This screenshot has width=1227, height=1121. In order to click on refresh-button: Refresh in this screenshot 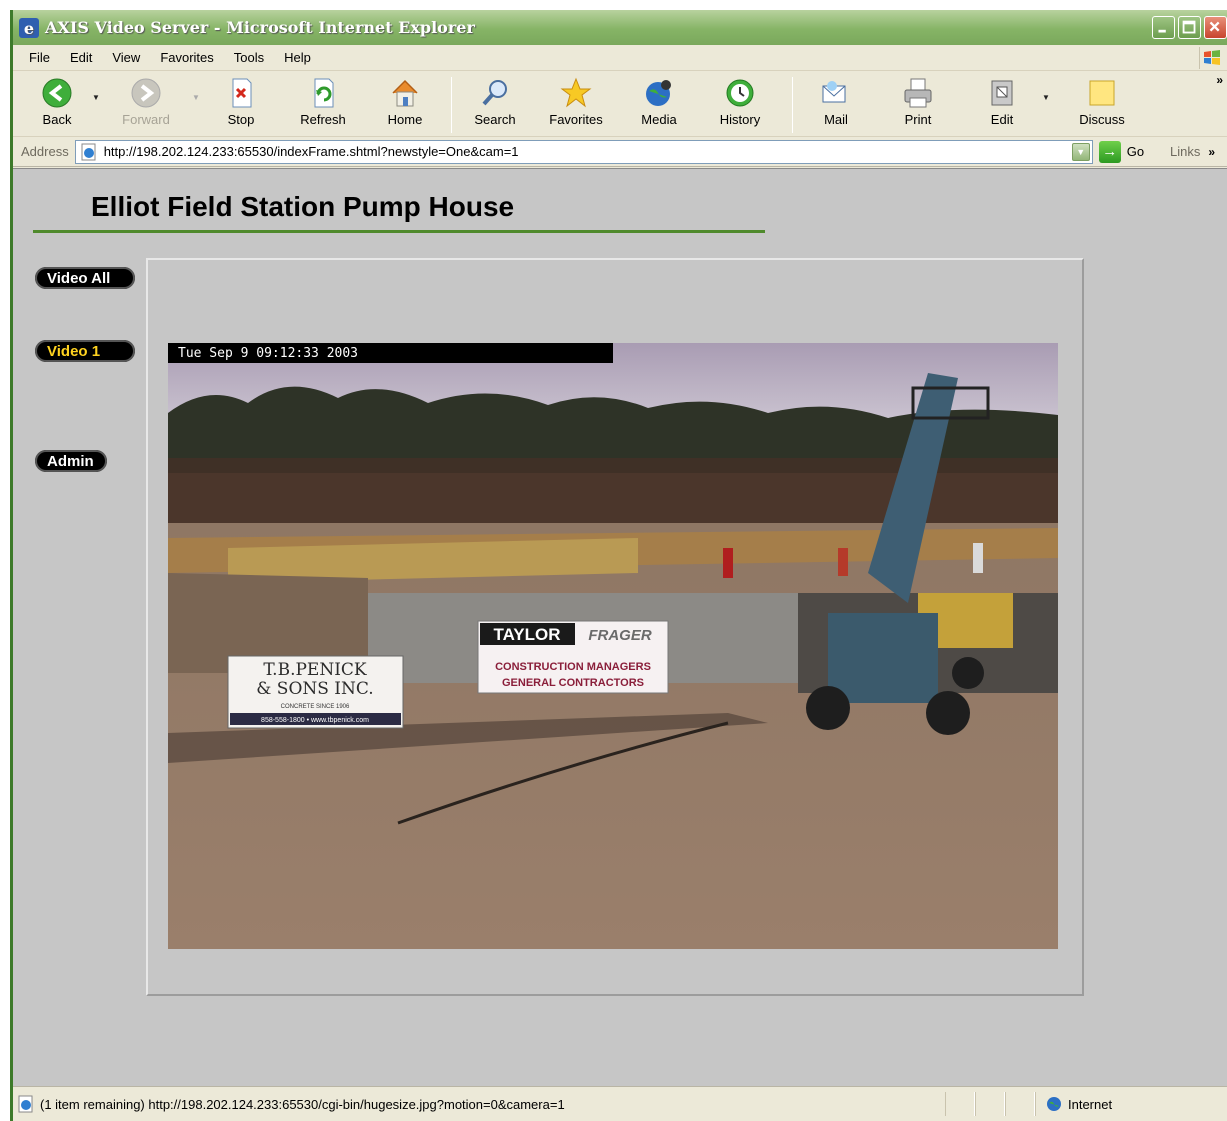, I will do `click(323, 105)`.